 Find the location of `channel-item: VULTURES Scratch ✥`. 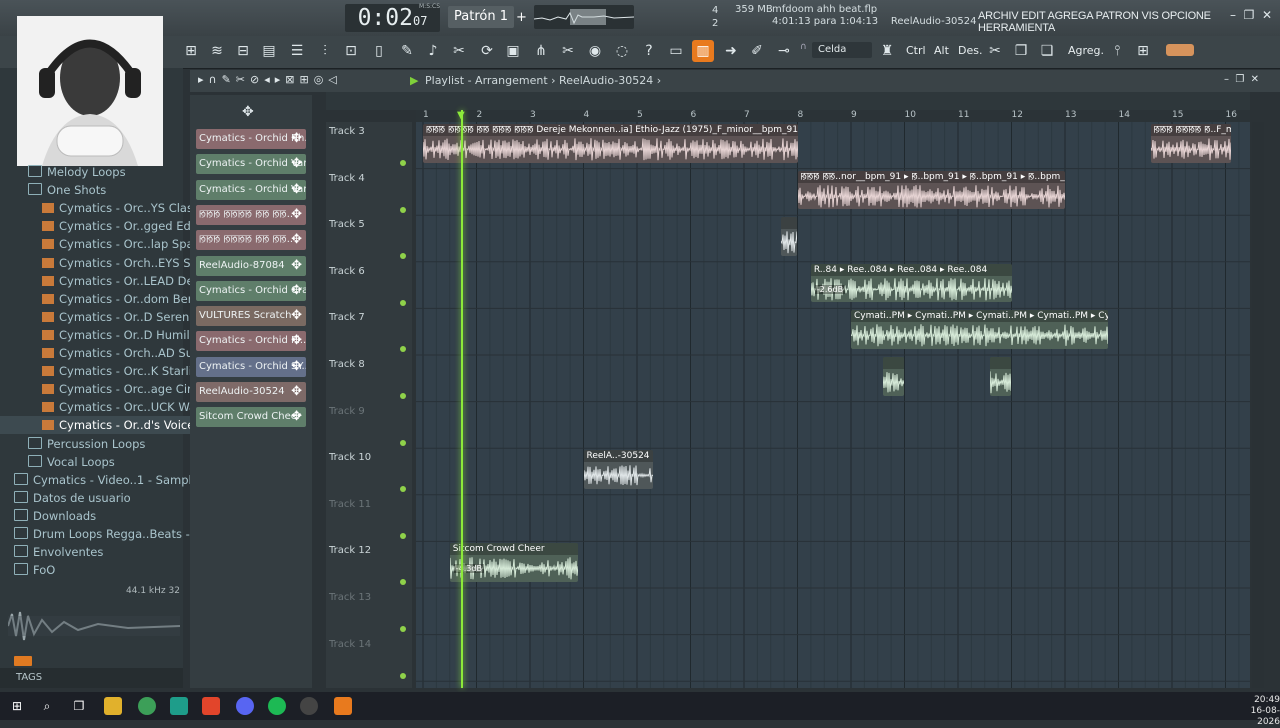

channel-item: VULTURES Scratch ✥ is located at coordinates (251, 316).